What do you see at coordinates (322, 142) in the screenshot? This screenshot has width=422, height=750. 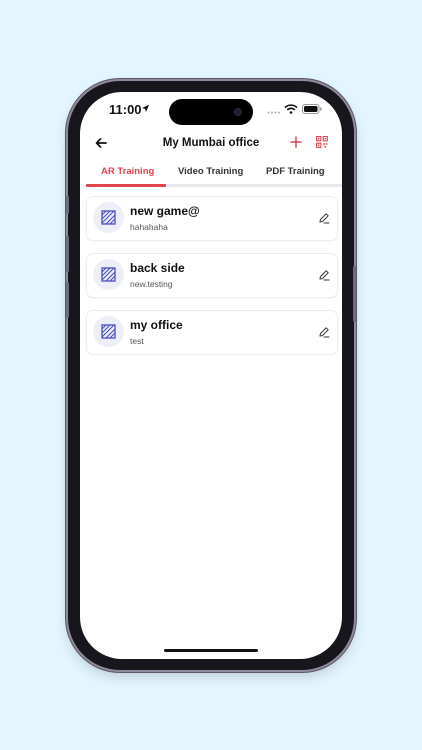 I see `qr-code-icon` at bounding box center [322, 142].